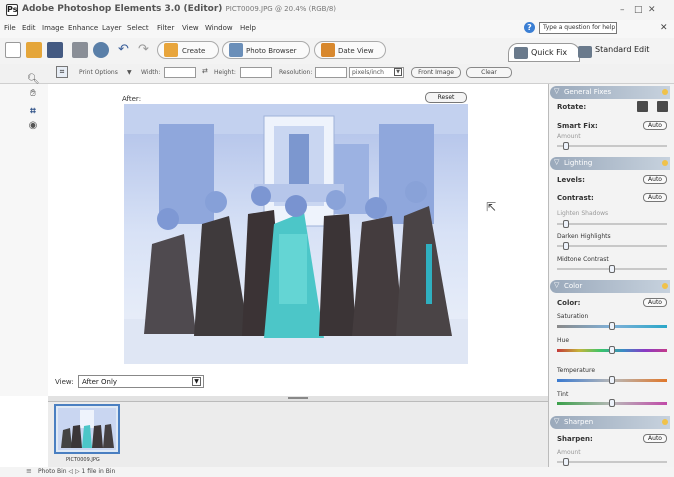  I want to click on menu-window: Window, so click(219, 28).